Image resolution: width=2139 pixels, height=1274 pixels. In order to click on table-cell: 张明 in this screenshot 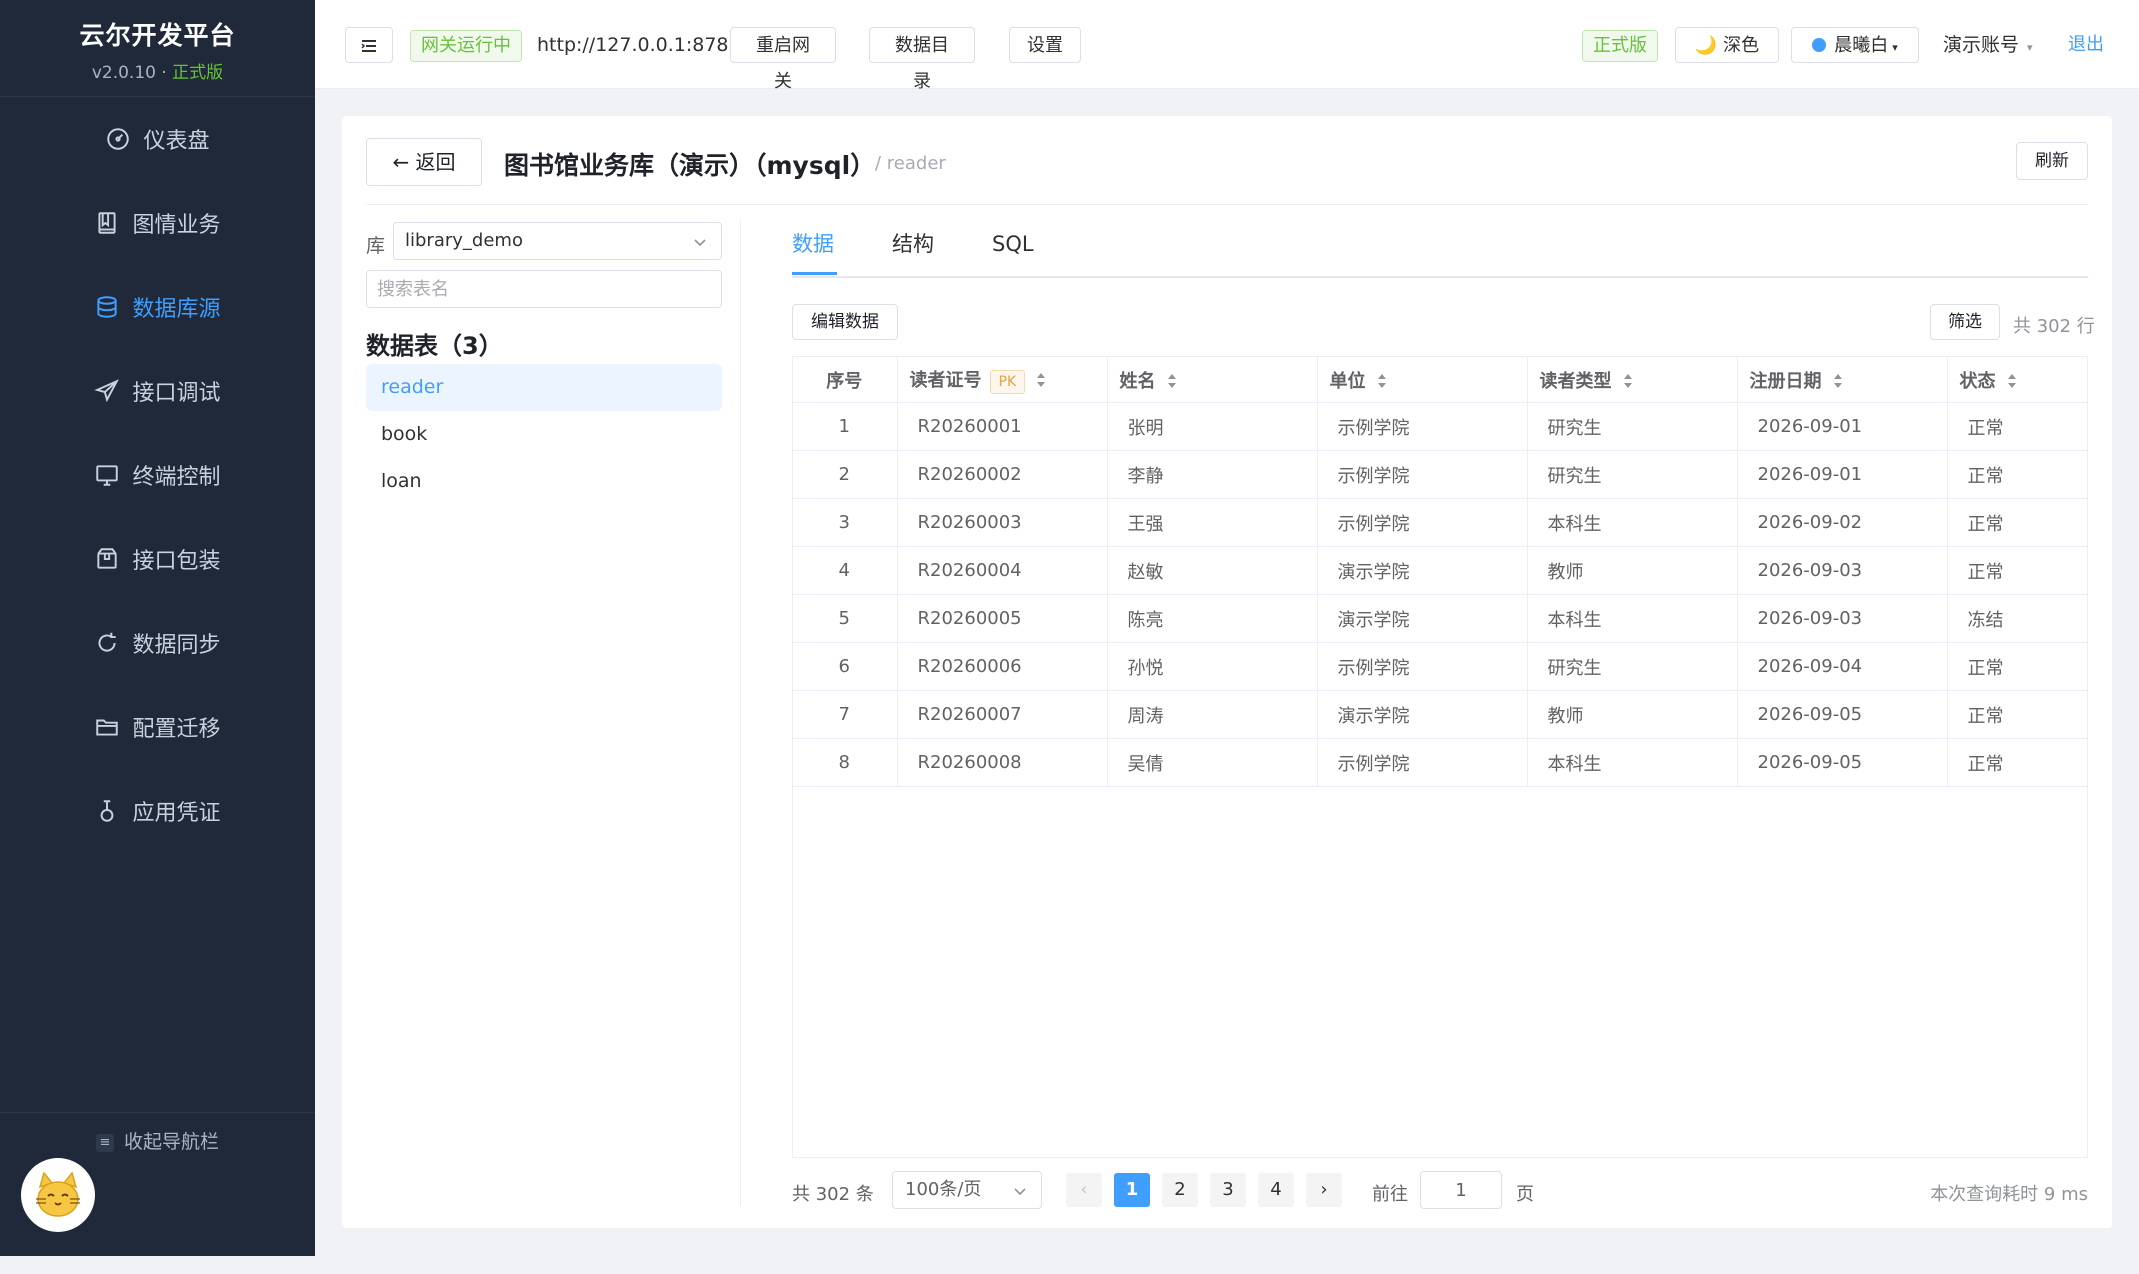, I will do `click(1212, 426)`.